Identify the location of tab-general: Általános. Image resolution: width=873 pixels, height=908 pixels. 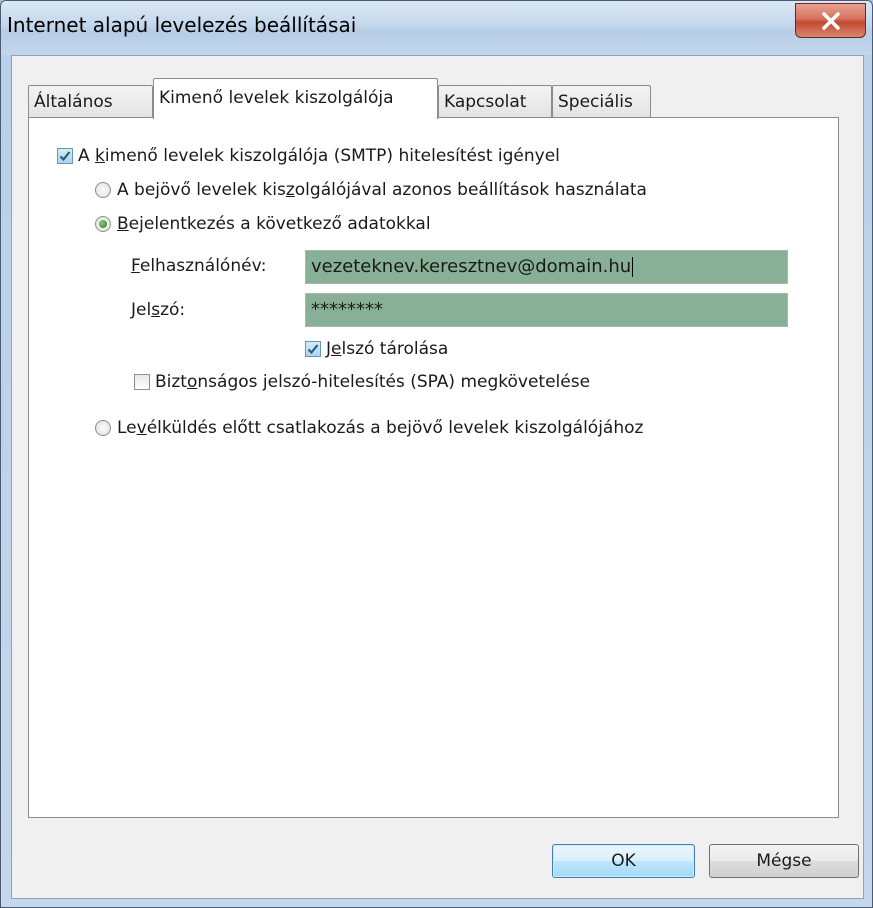
(90, 101).